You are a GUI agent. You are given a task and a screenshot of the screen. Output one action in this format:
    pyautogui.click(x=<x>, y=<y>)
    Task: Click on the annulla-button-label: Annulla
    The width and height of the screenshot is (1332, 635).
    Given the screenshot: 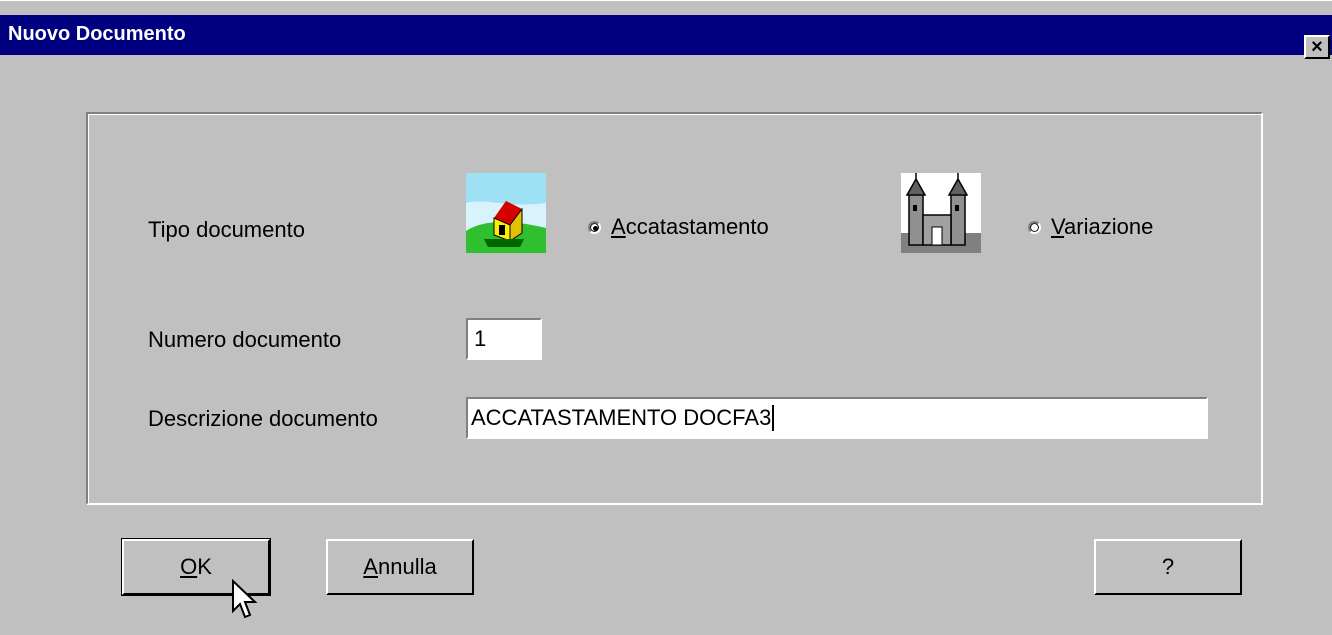 What is the action you would take?
    pyautogui.click(x=400, y=566)
    